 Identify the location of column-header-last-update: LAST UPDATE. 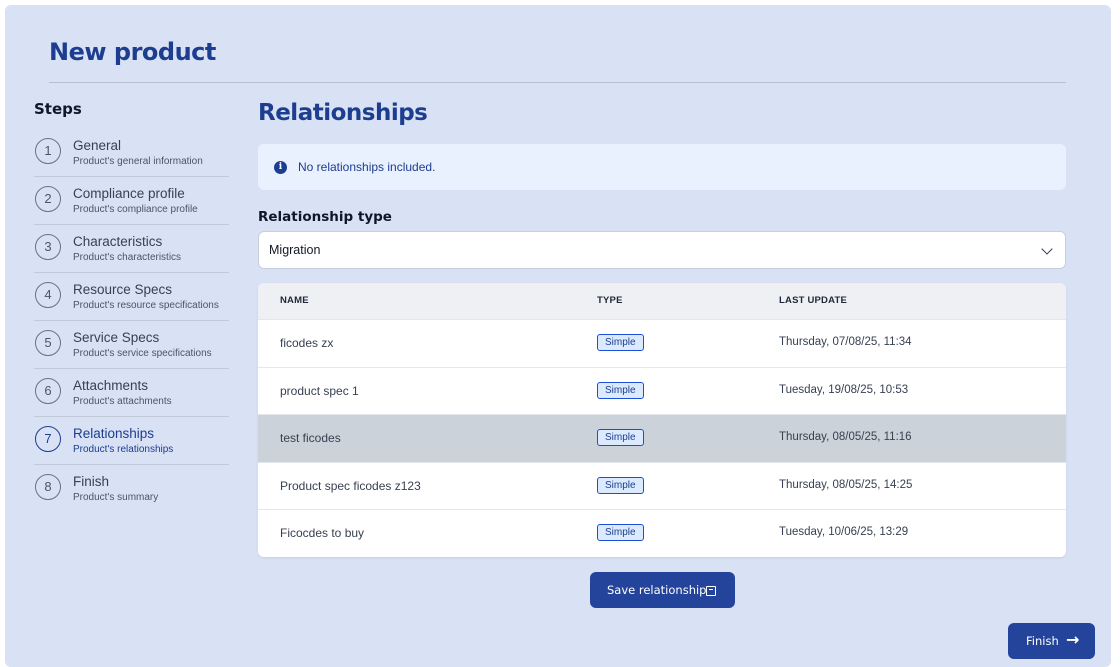
(813, 300).